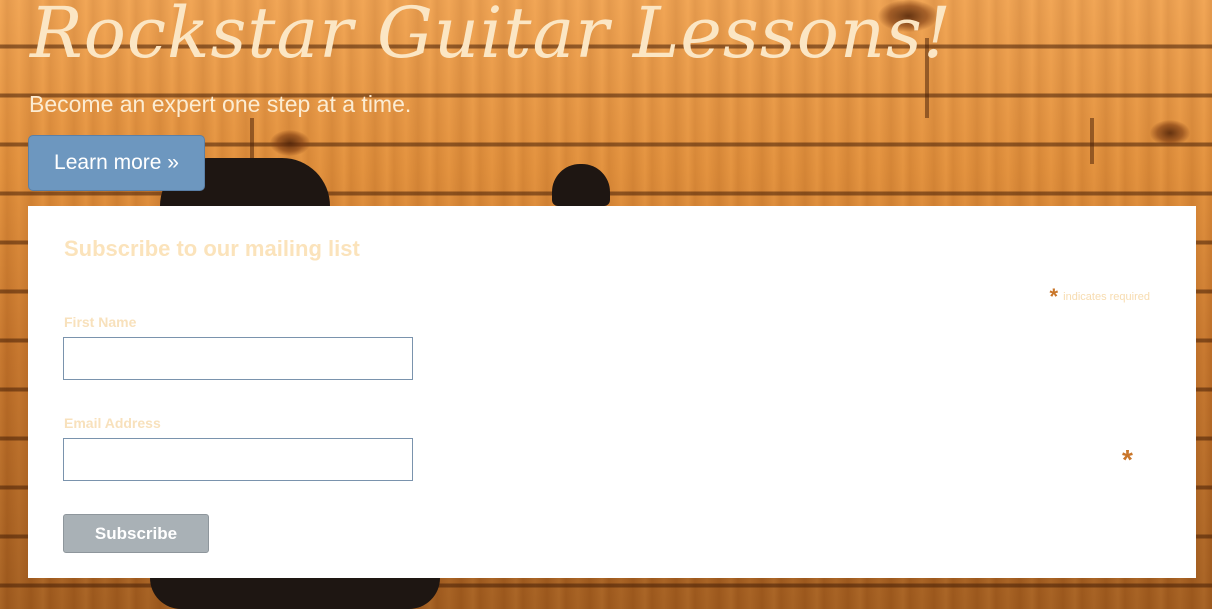 The height and width of the screenshot is (609, 1212). What do you see at coordinates (1092, 141) in the screenshot?
I see `plank-seam` at bounding box center [1092, 141].